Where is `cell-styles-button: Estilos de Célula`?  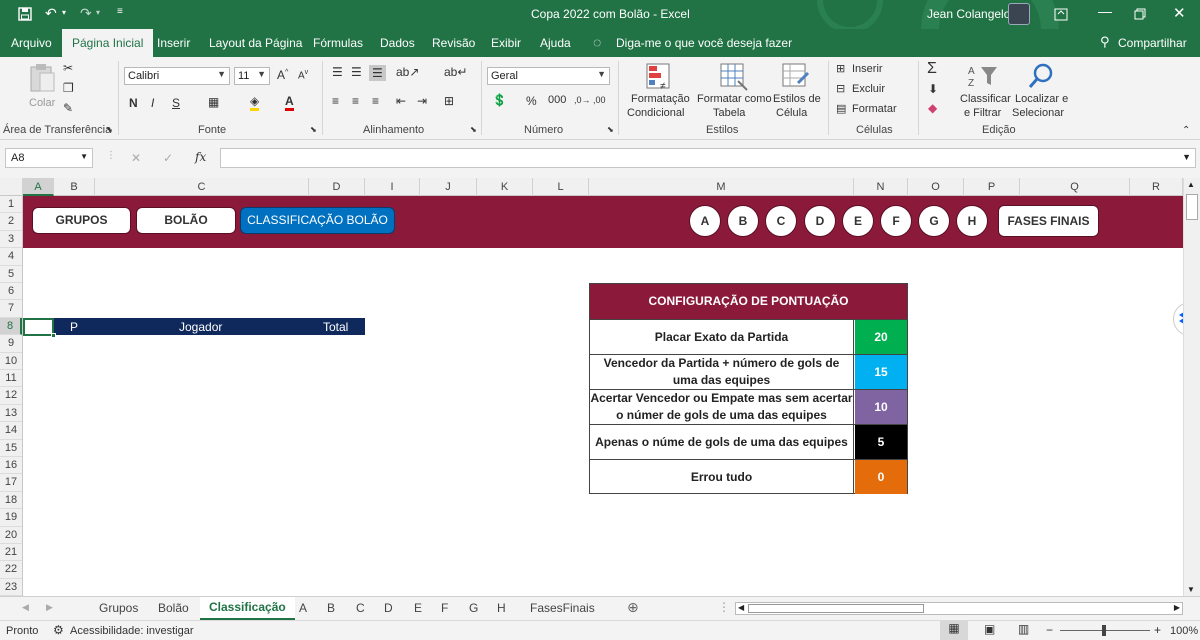
cell-styles-button: Estilos de Célula is located at coordinates (796, 91).